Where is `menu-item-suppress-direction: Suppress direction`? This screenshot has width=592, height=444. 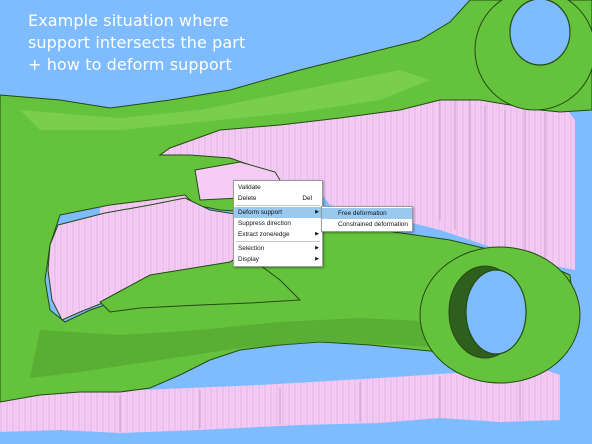
menu-item-suppress-direction: Suppress direction is located at coordinates (278, 223).